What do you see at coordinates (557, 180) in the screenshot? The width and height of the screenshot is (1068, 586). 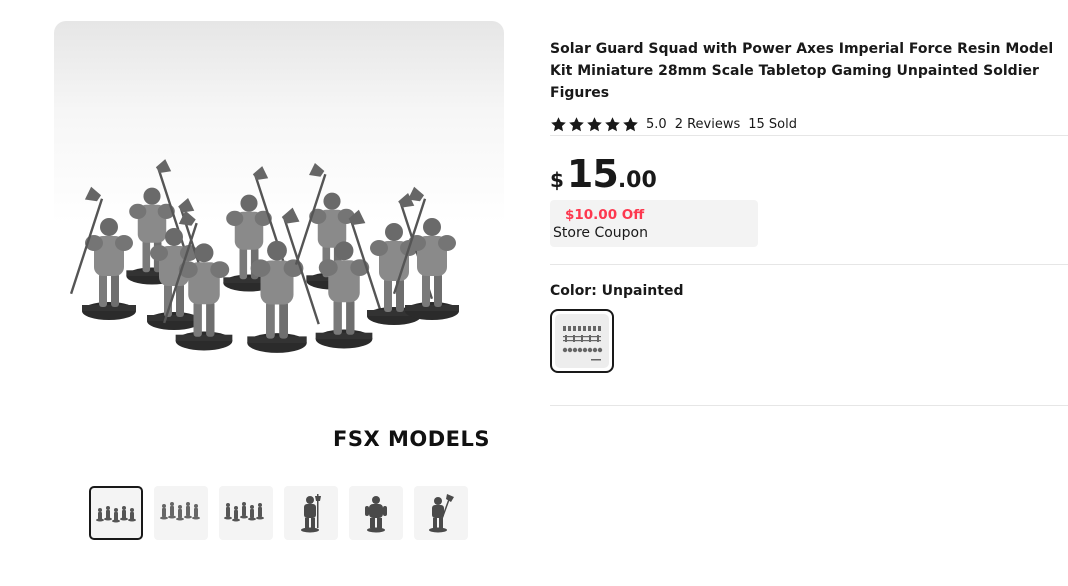 I see `price-currency: $` at bounding box center [557, 180].